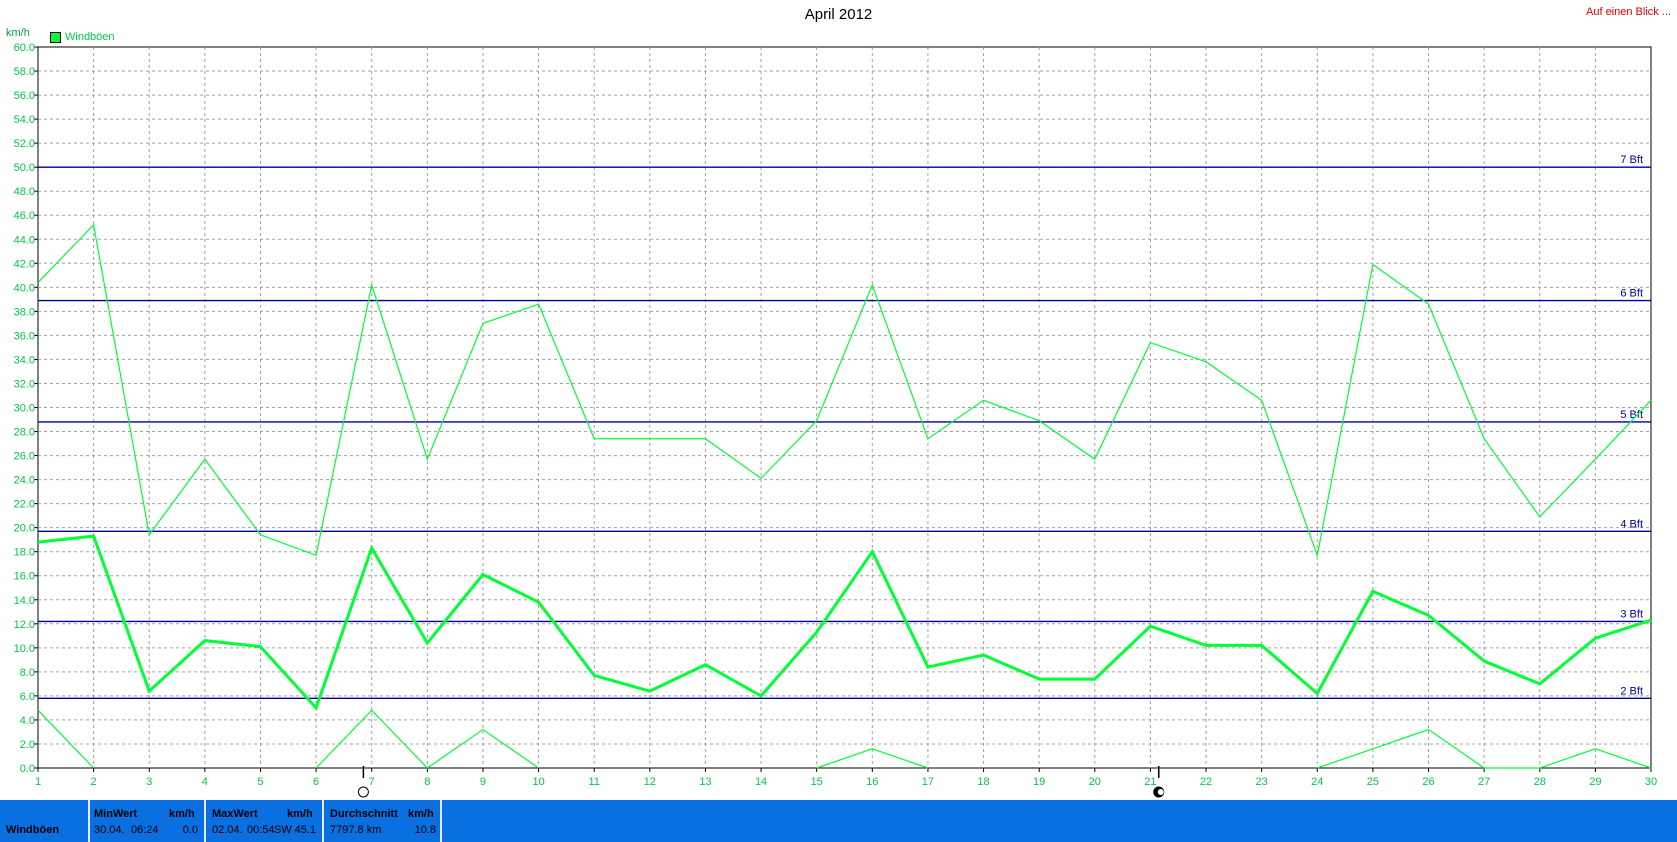 This screenshot has width=1677, height=842. I want to click on x-tick-label: 22, so click(1206, 782).